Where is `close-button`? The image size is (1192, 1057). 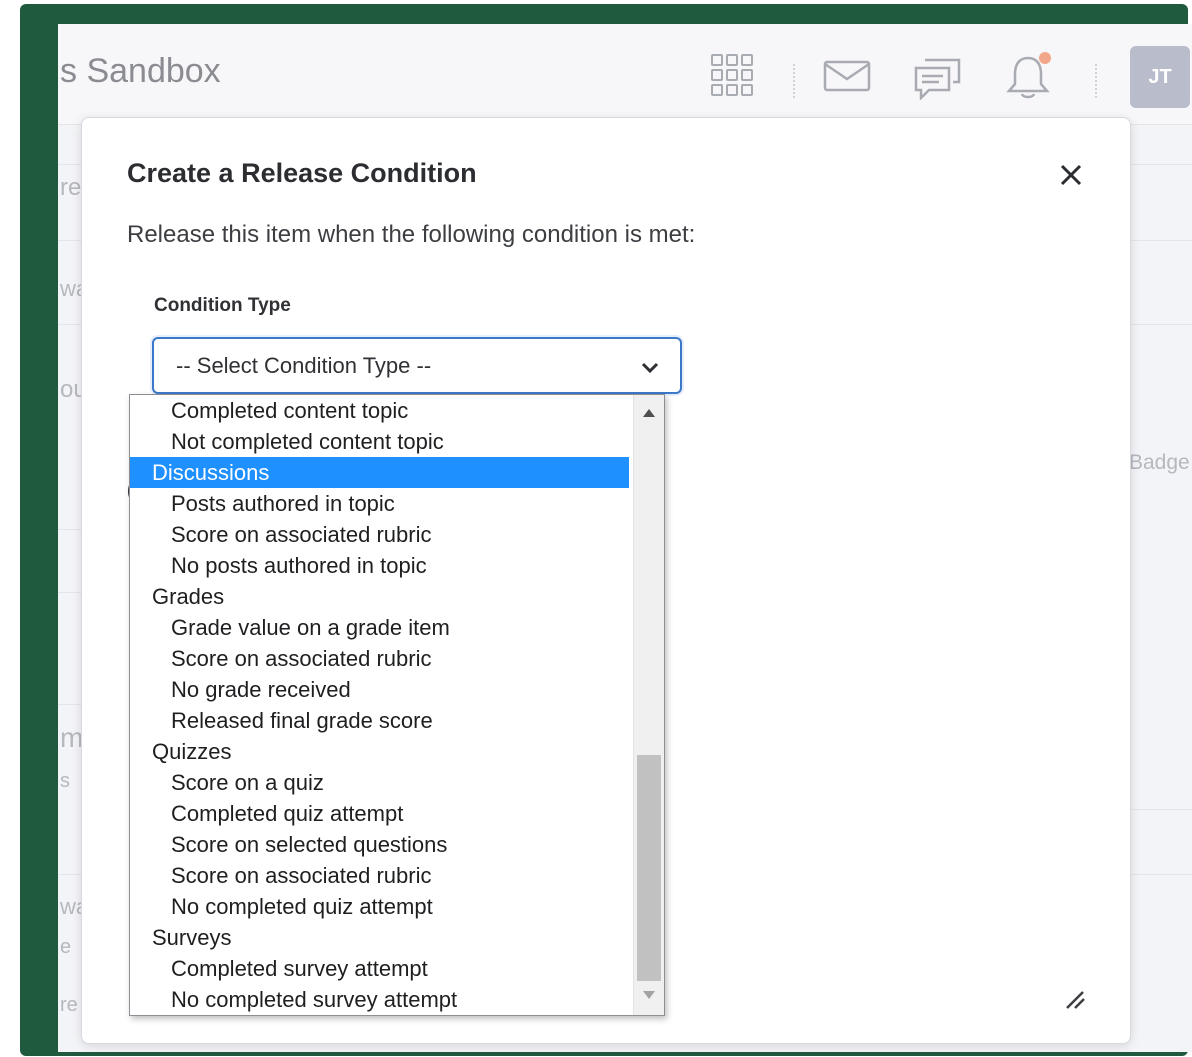 close-button is located at coordinates (1071, 175).